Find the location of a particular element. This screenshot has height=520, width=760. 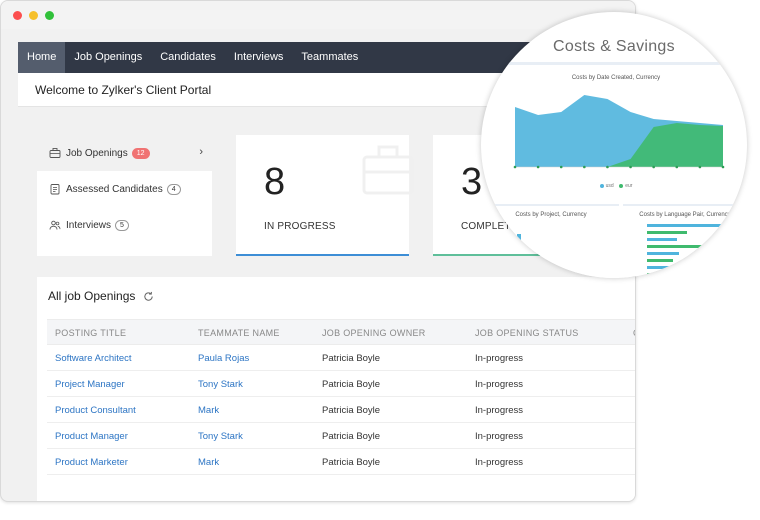

teammate-link: Paula Rojas is located at coordinates (223, 358).